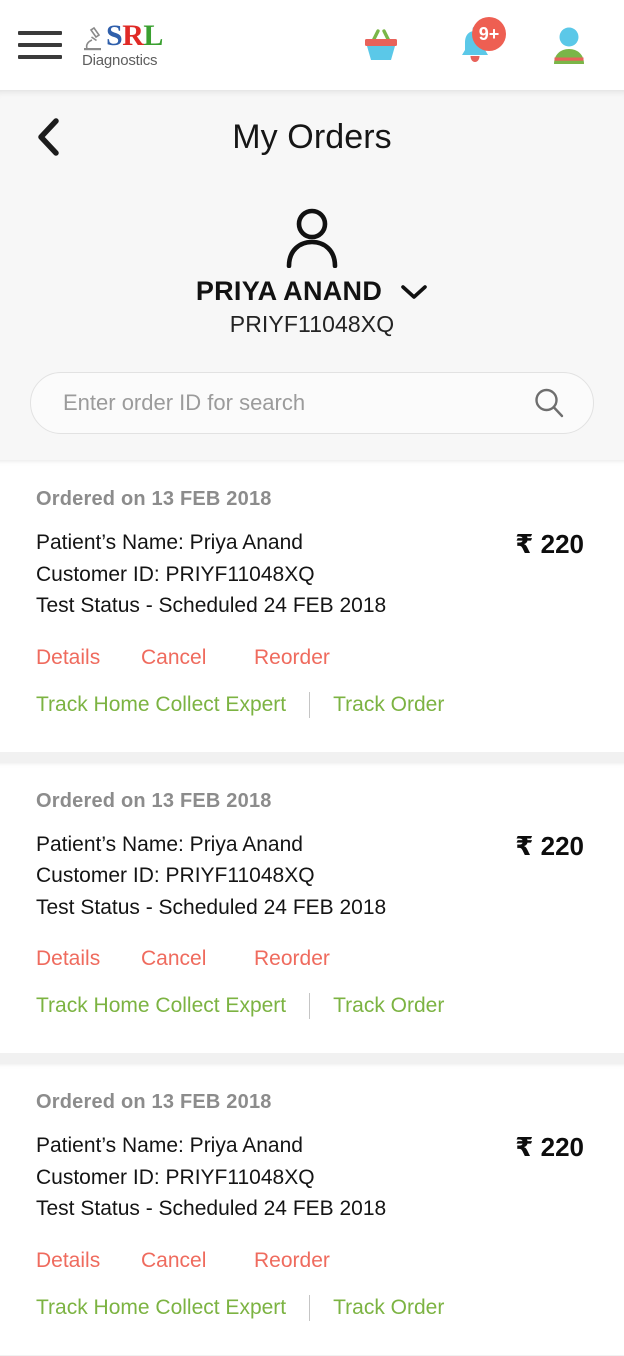 The height and width of the screenshot is (1356, 624). What do you see at coordinates (549, 403) in the screenshot?
I see `search-icon` at bounding box center [549, 403].